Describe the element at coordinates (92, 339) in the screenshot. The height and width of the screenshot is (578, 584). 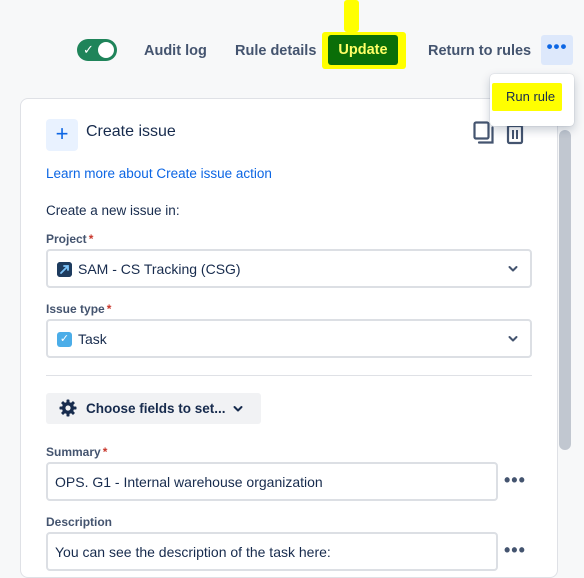
I see `issue-type-value: Task` at that location.